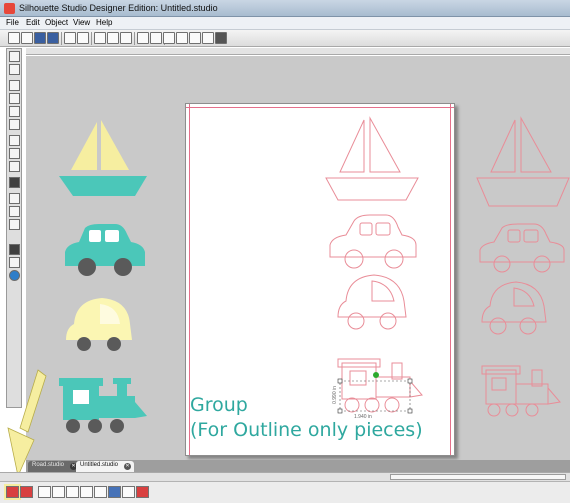 The image size is (570, 503). I want to click on line-icon, so click(14, 85).